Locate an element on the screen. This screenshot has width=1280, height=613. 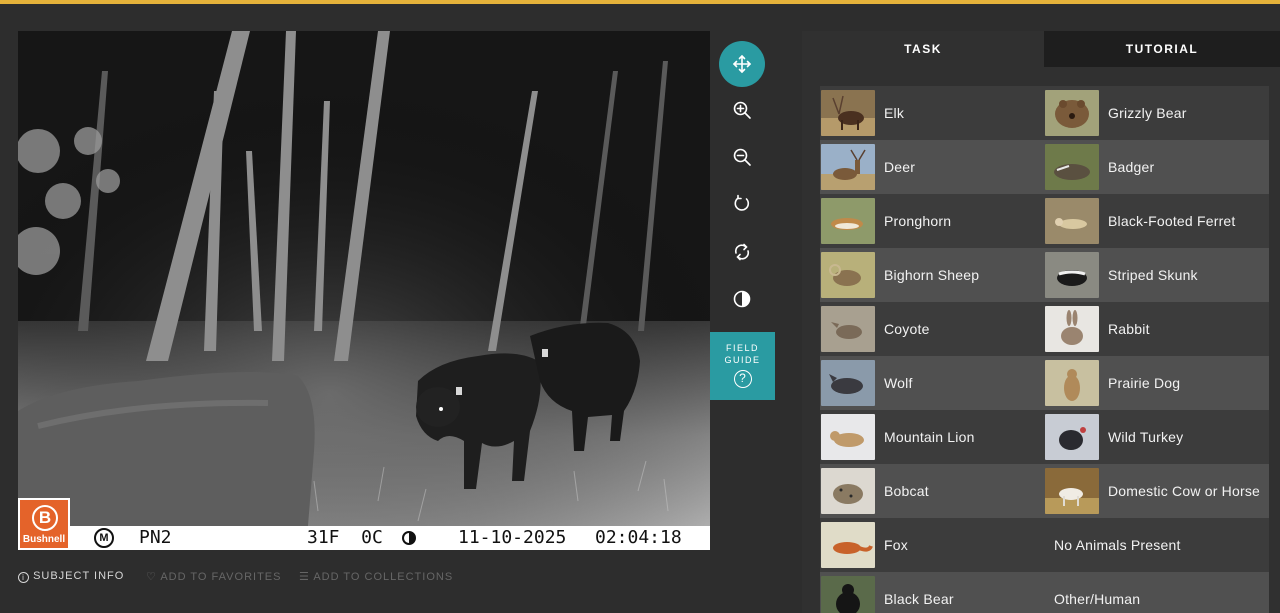
choice-black-footed-ferret: Black-Footed Ferret is located at coordinates (1156, 221).